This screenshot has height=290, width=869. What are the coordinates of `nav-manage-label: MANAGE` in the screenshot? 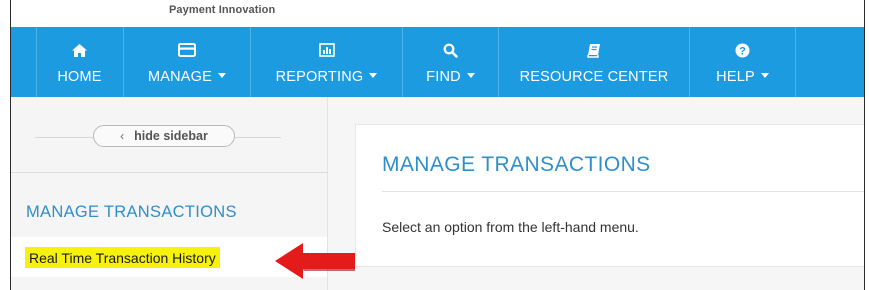 It's located at (180, 77).